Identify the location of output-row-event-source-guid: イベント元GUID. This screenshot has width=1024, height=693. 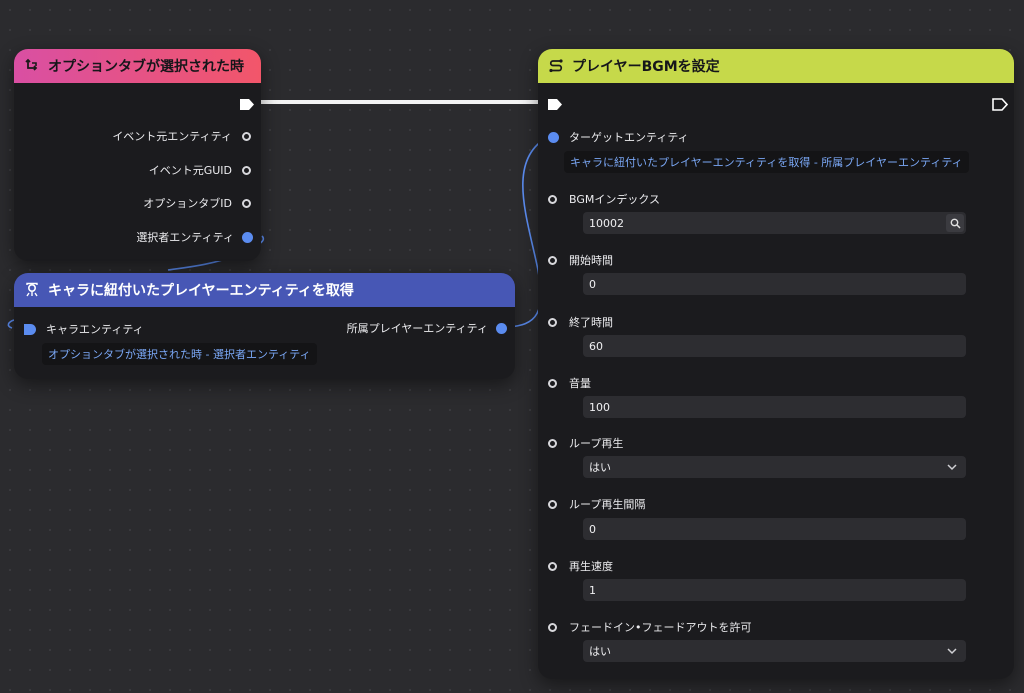
(200, 170).